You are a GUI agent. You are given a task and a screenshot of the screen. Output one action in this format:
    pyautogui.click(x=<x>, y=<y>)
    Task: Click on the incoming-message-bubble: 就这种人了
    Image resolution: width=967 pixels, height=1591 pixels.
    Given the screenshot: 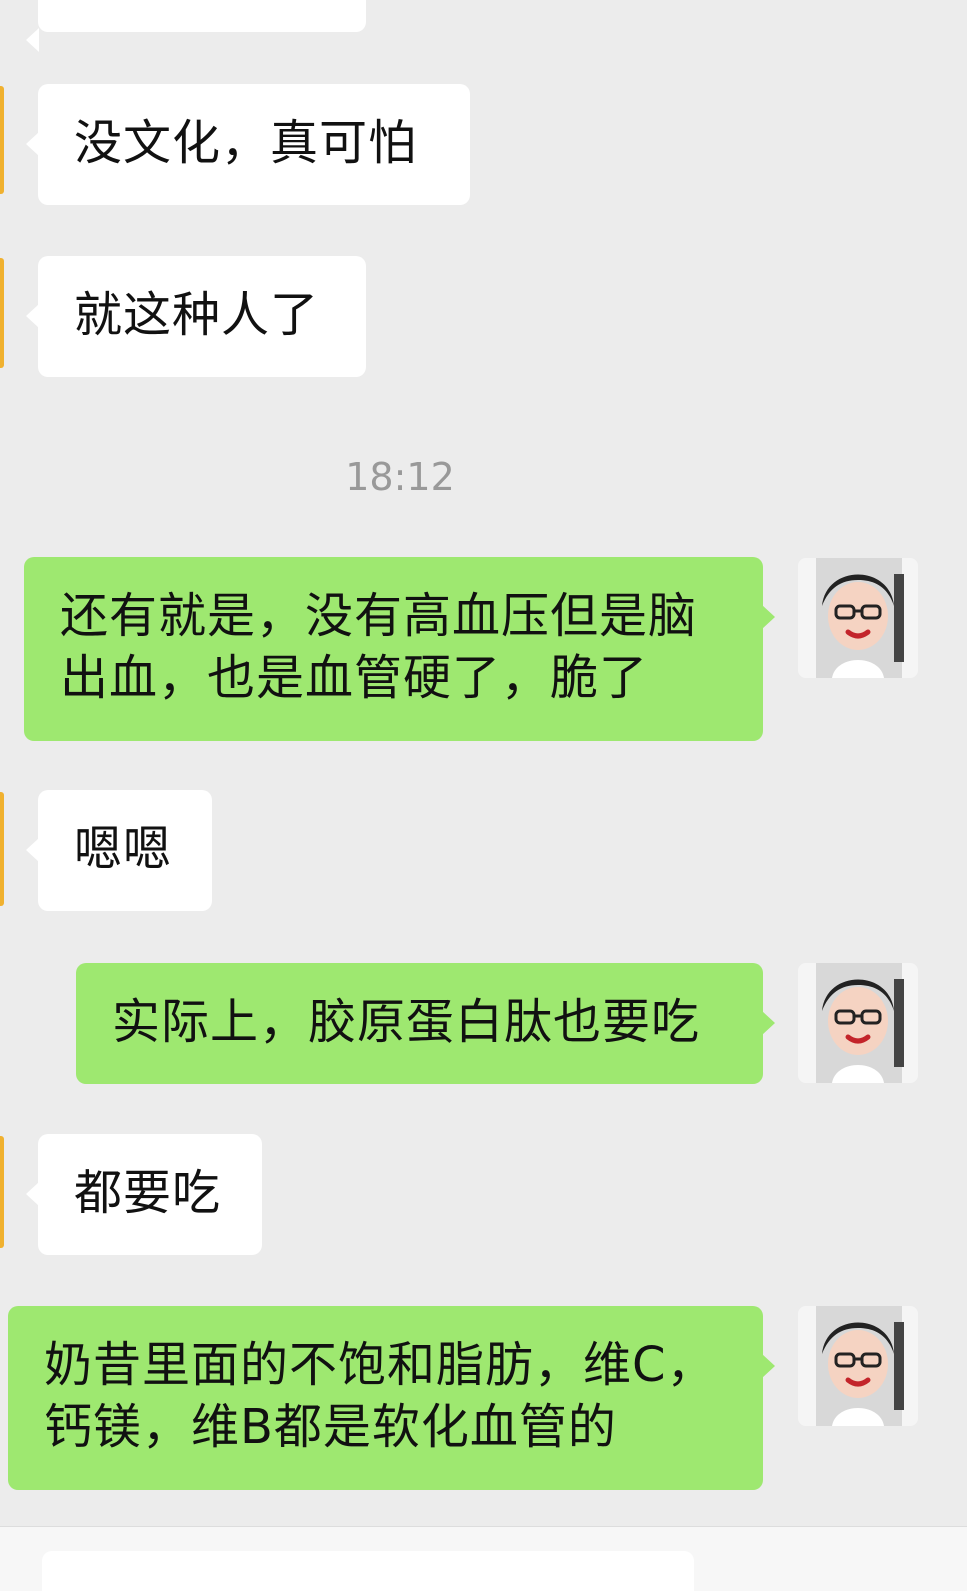 What is the action you would take?
    pyautogui.click(x=196, y=316)
    